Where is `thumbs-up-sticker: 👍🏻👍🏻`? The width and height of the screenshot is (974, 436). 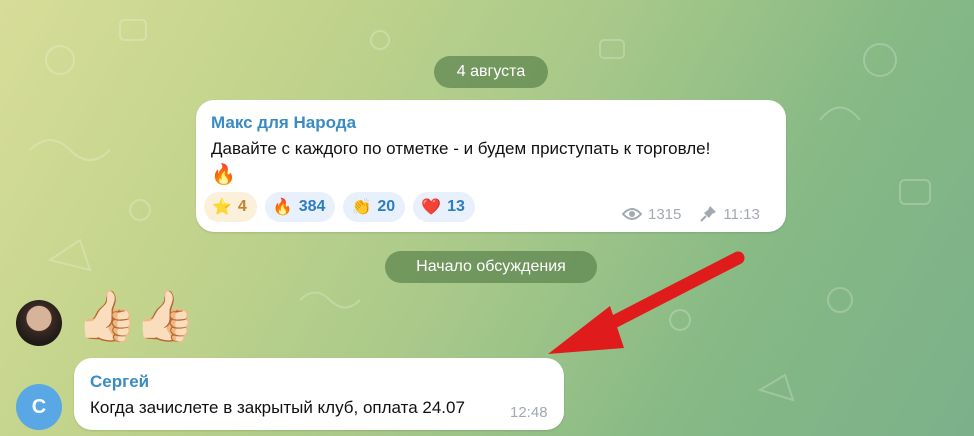 thumbs-up-sticker: 👍🏻👍🏻 is located at coordinates (136, 316).